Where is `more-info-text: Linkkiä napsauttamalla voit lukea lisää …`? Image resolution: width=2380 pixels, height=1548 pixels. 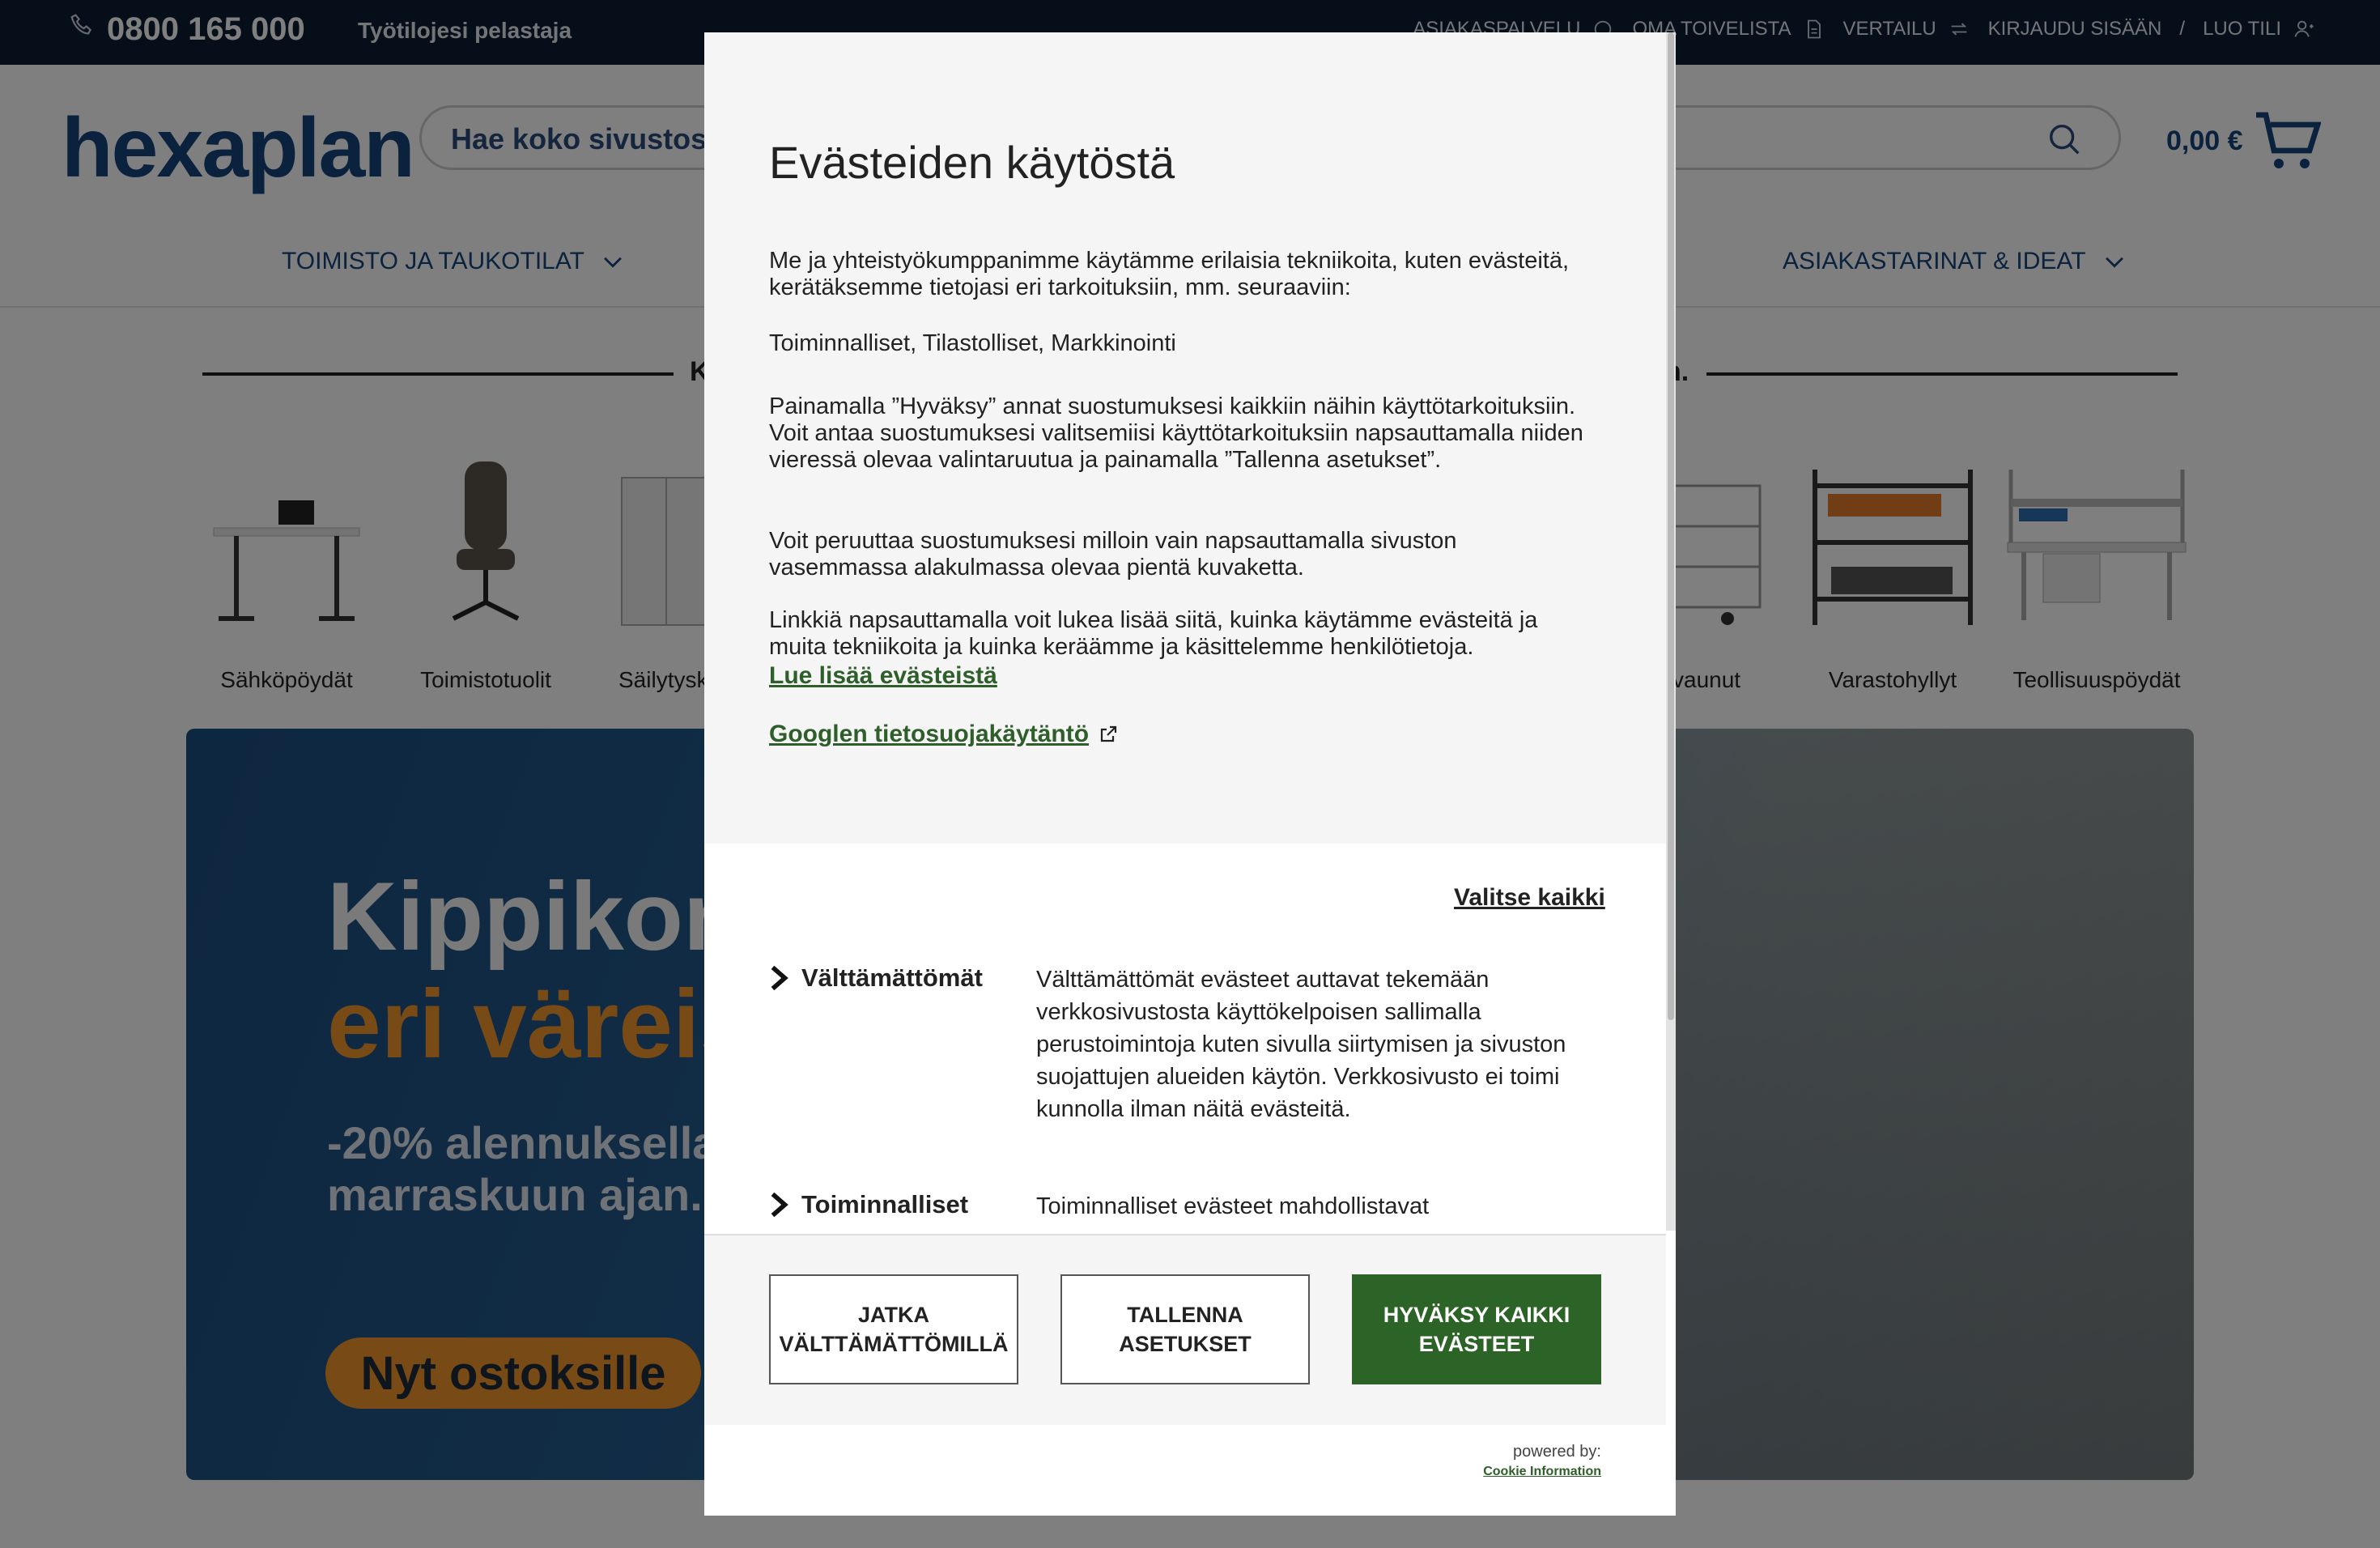 more-info-text: Linkkiä napsauttamalla voit lukea lisää … is located at coordinates (1153, 633).